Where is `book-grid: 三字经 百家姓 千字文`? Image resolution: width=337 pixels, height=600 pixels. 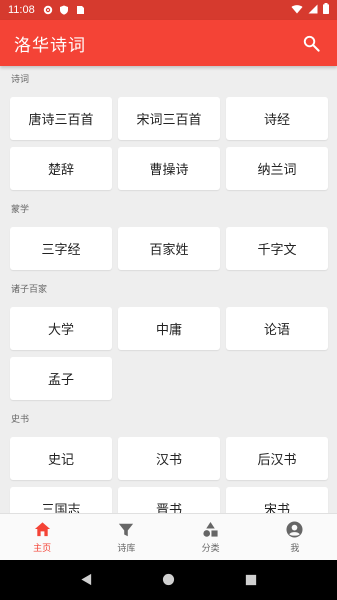 book-grid: 三字经 百家姓 千字文 is located at coordinates (168, 248).